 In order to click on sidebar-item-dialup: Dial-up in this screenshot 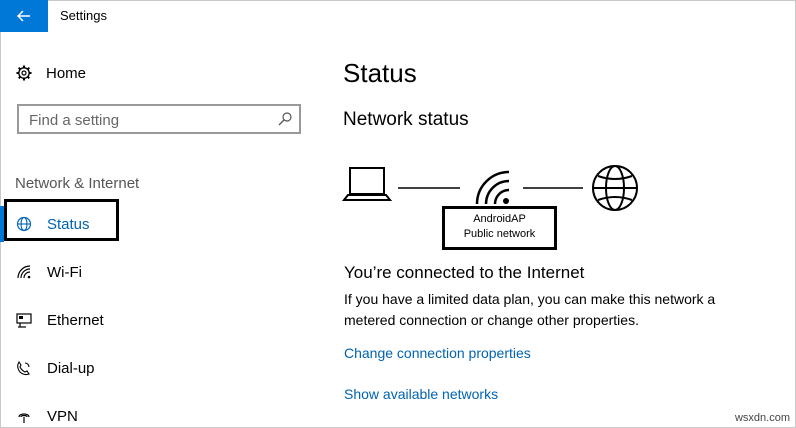, I will do `click(55, 368)`.